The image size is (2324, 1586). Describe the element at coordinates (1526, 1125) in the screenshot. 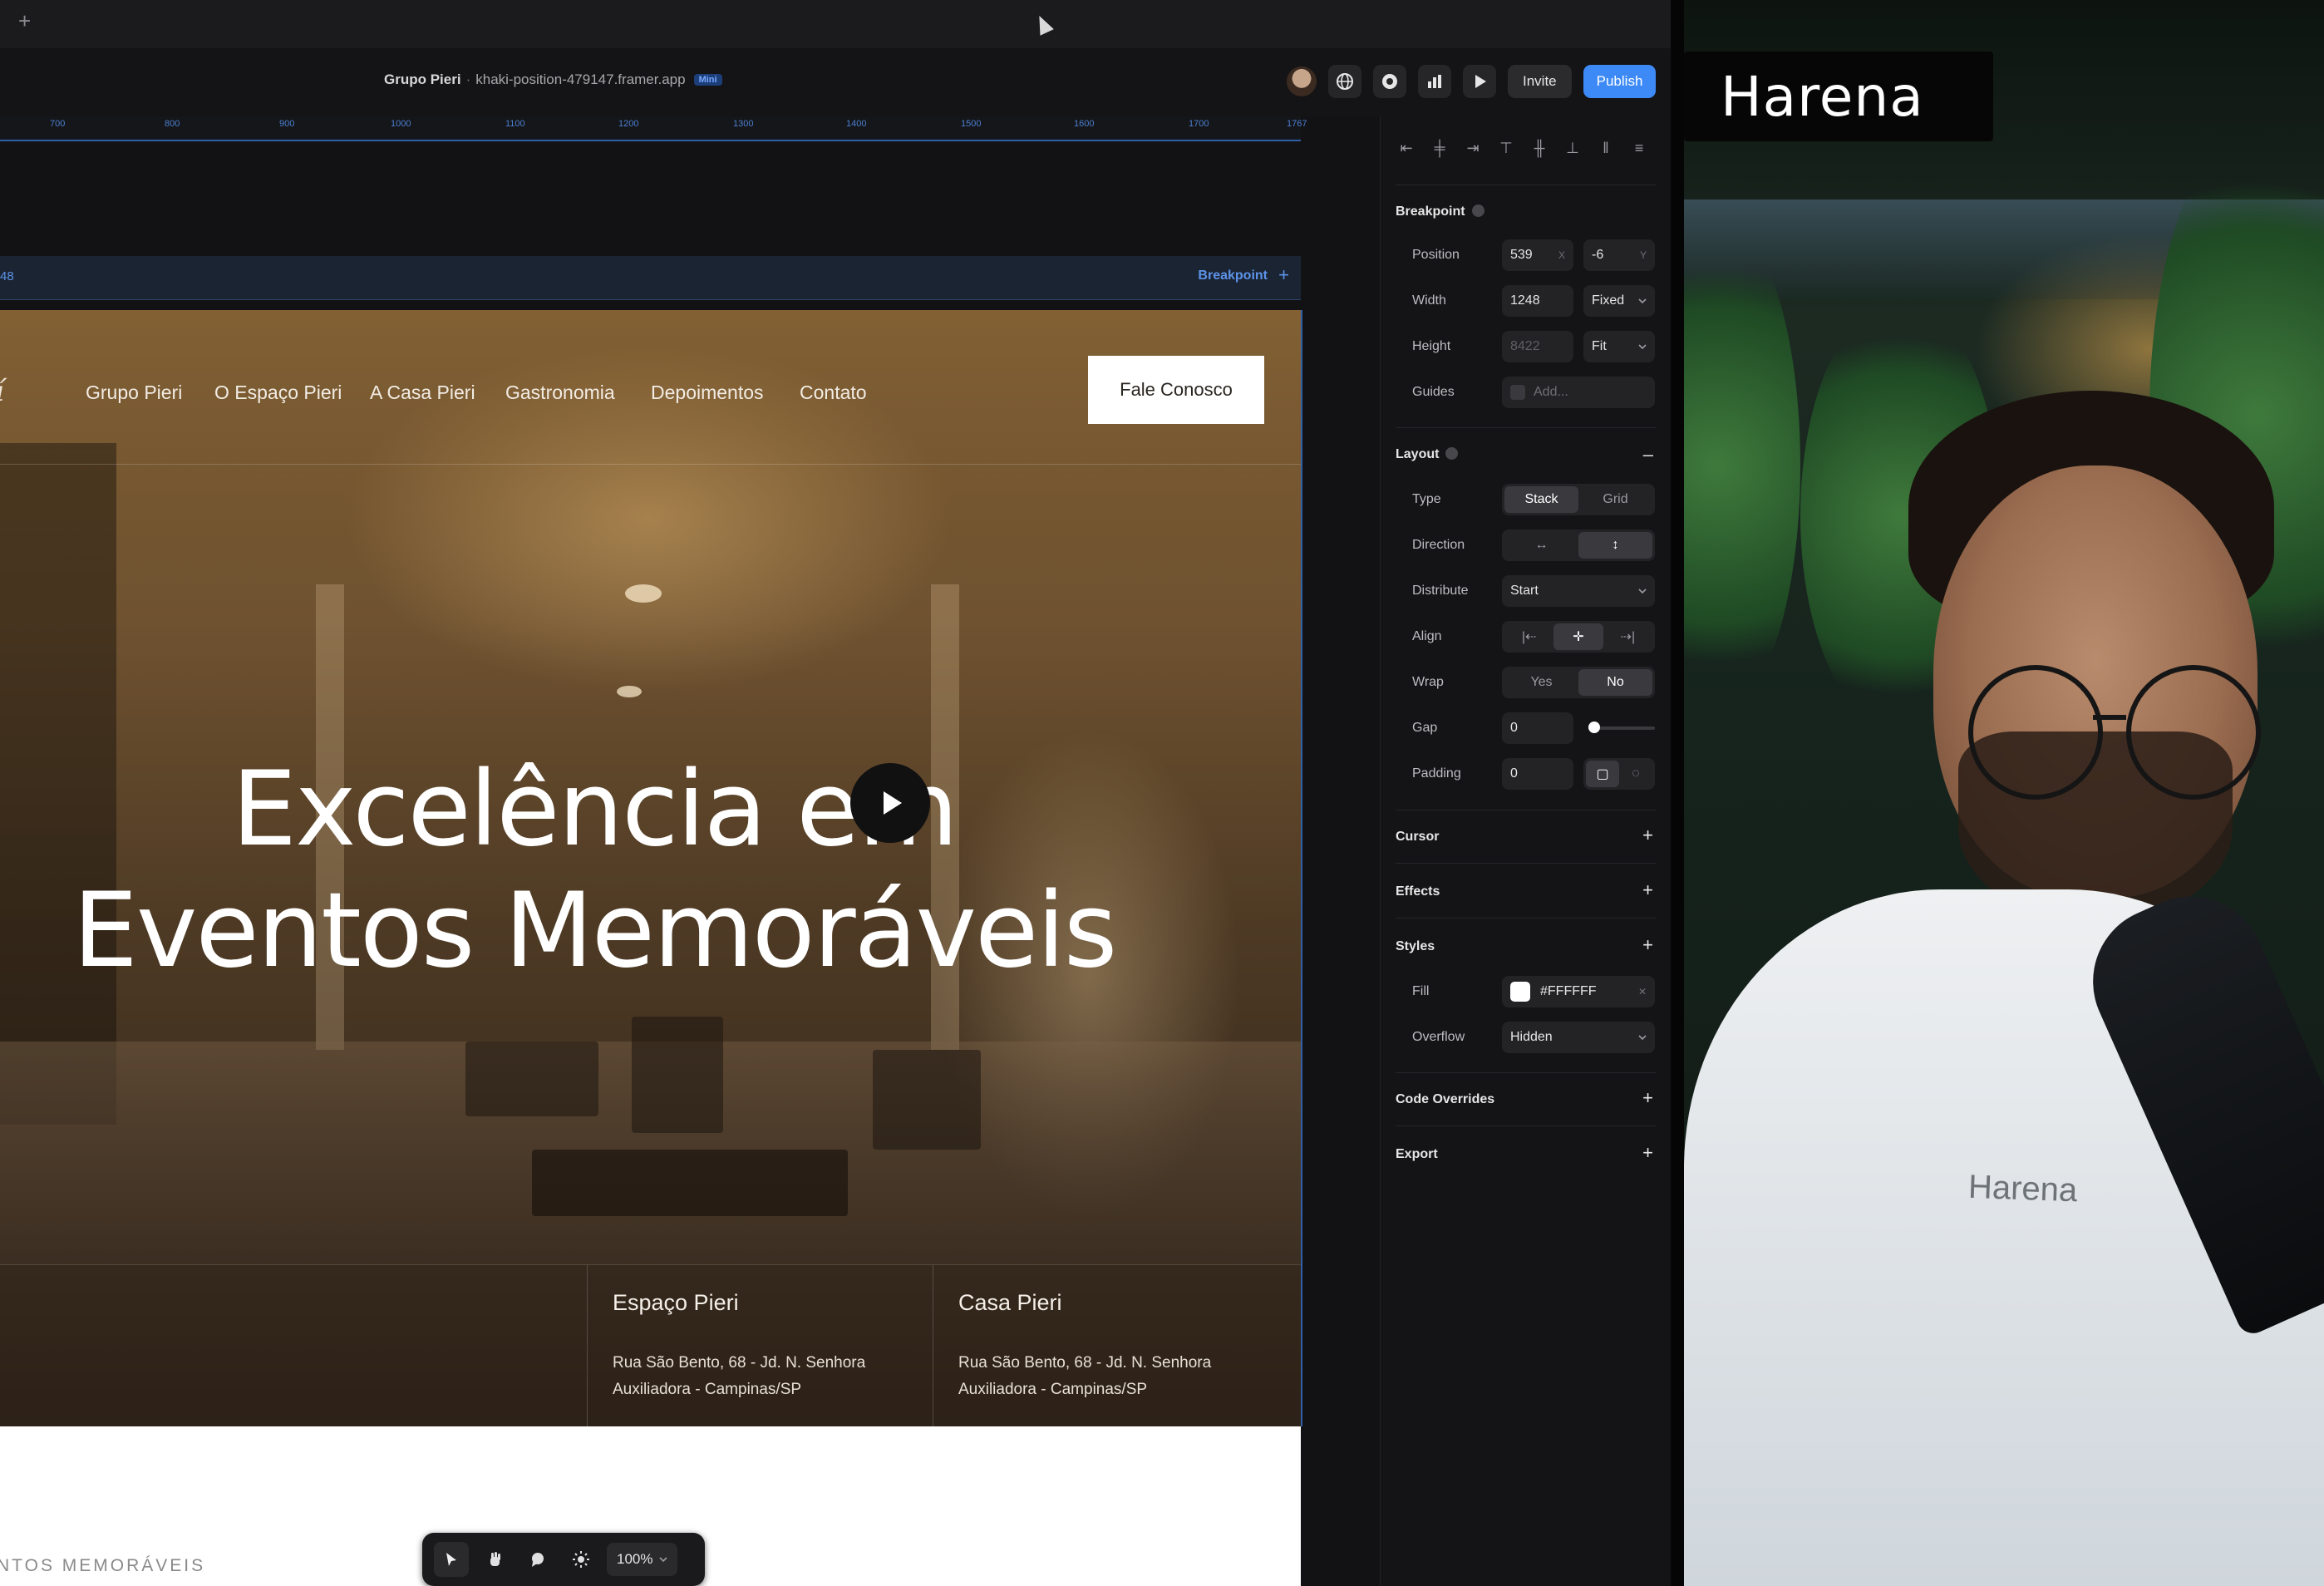

I see `panel-divider` at that location.